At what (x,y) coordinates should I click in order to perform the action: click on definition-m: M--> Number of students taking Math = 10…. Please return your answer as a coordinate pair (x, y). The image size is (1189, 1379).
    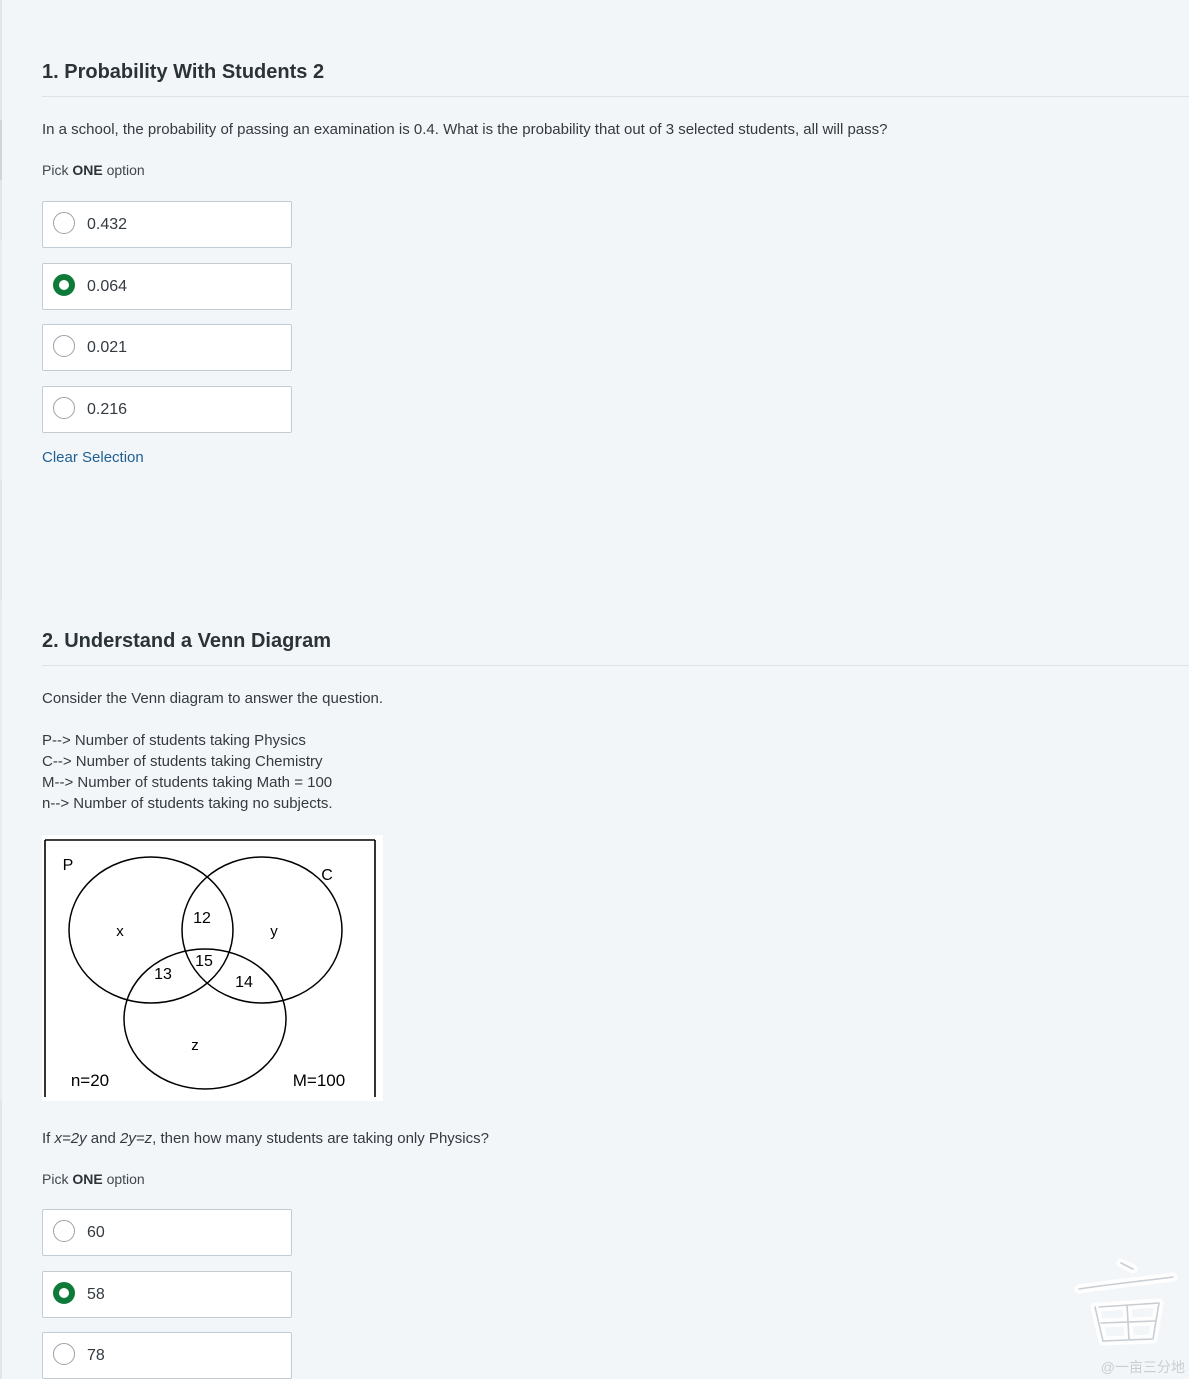
    Looking at the image, I should click on (187, 782).